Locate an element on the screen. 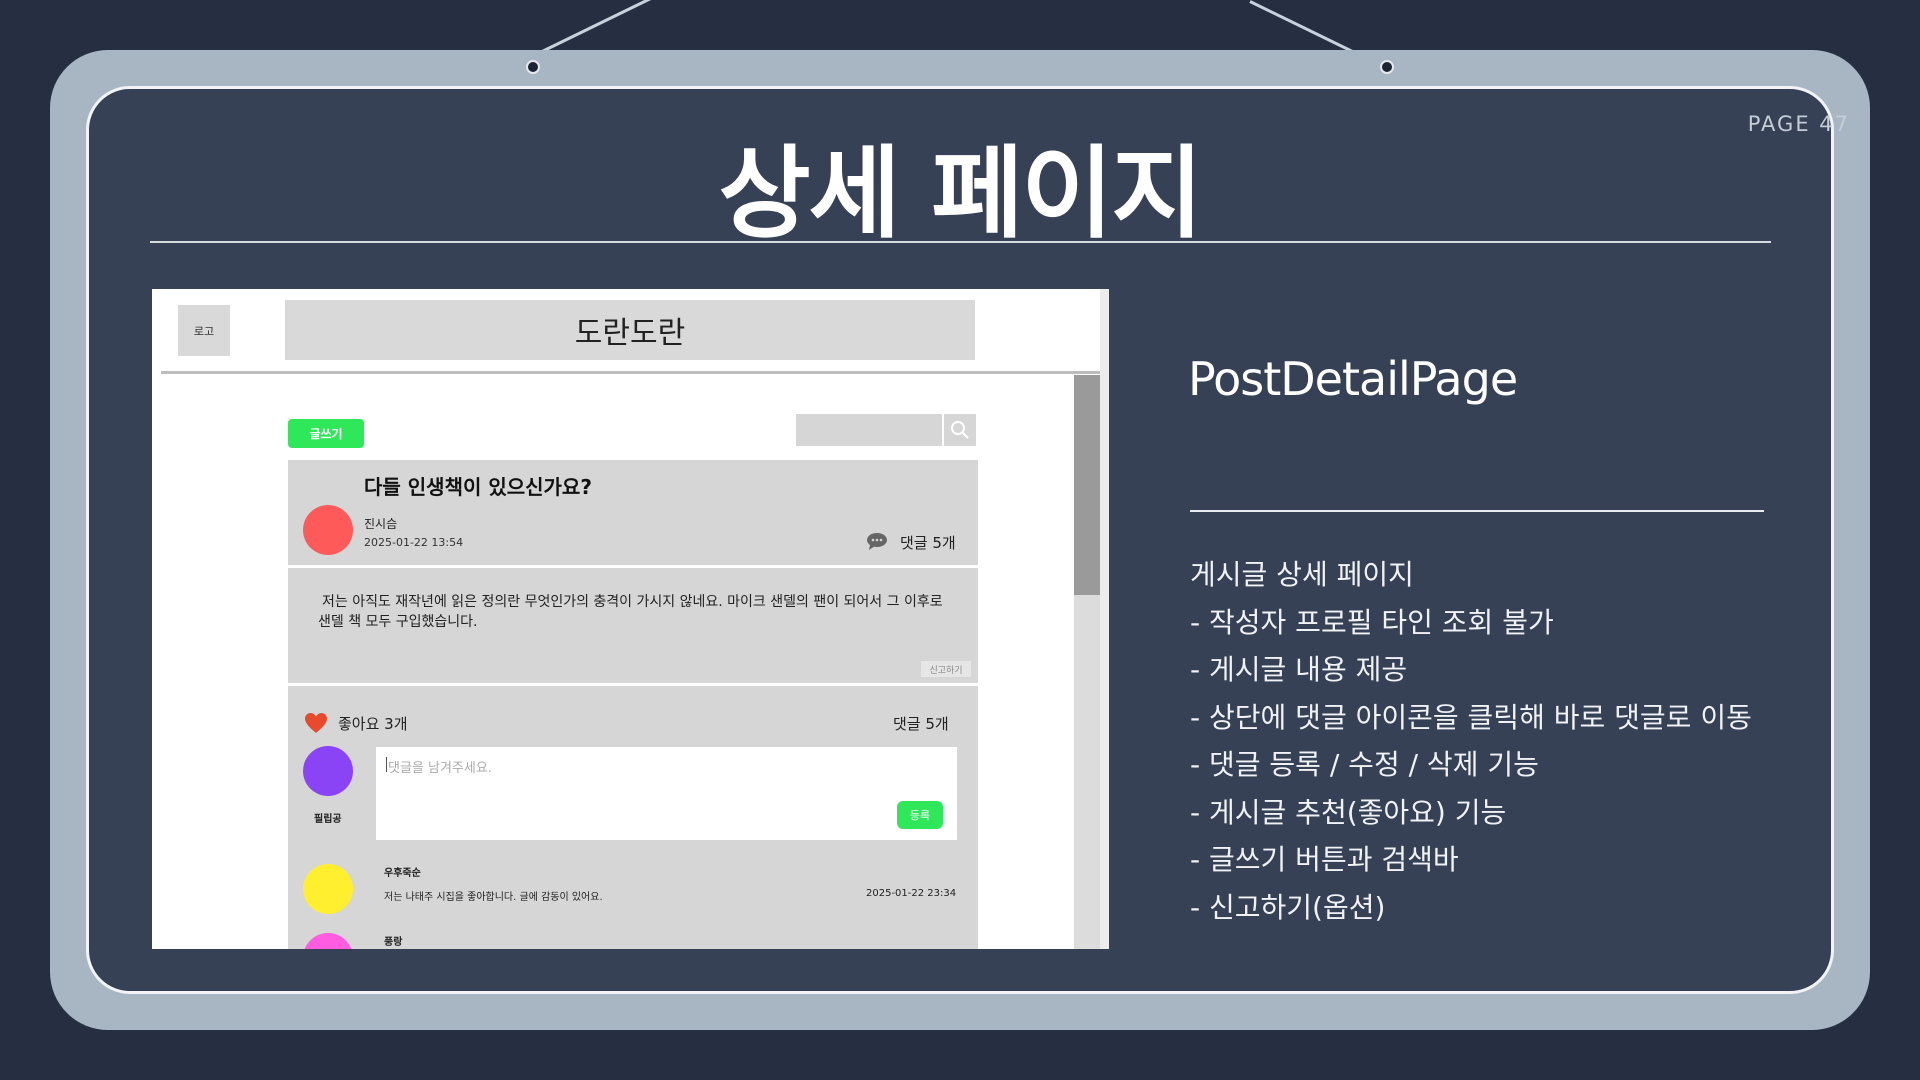  author-avatar is located at coordinates (328, 530).